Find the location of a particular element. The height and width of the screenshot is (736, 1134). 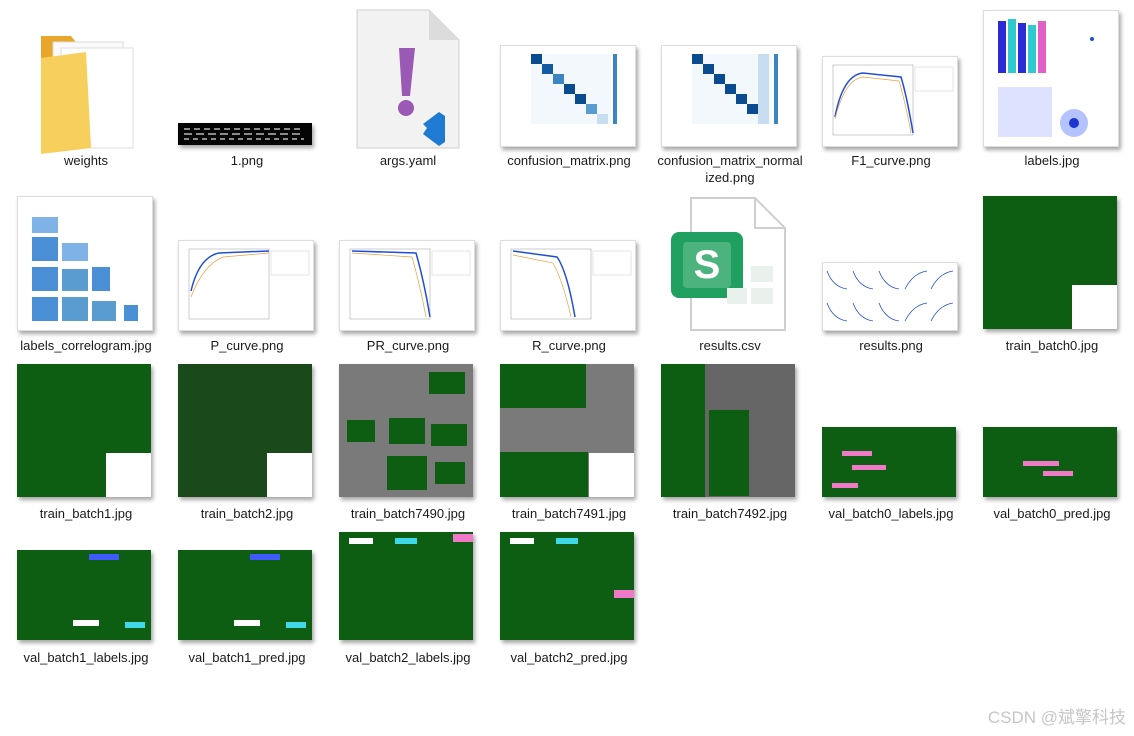

file-val-batch2-labels: val_batch2_labels.jpg is located at coordinates (408, 610).